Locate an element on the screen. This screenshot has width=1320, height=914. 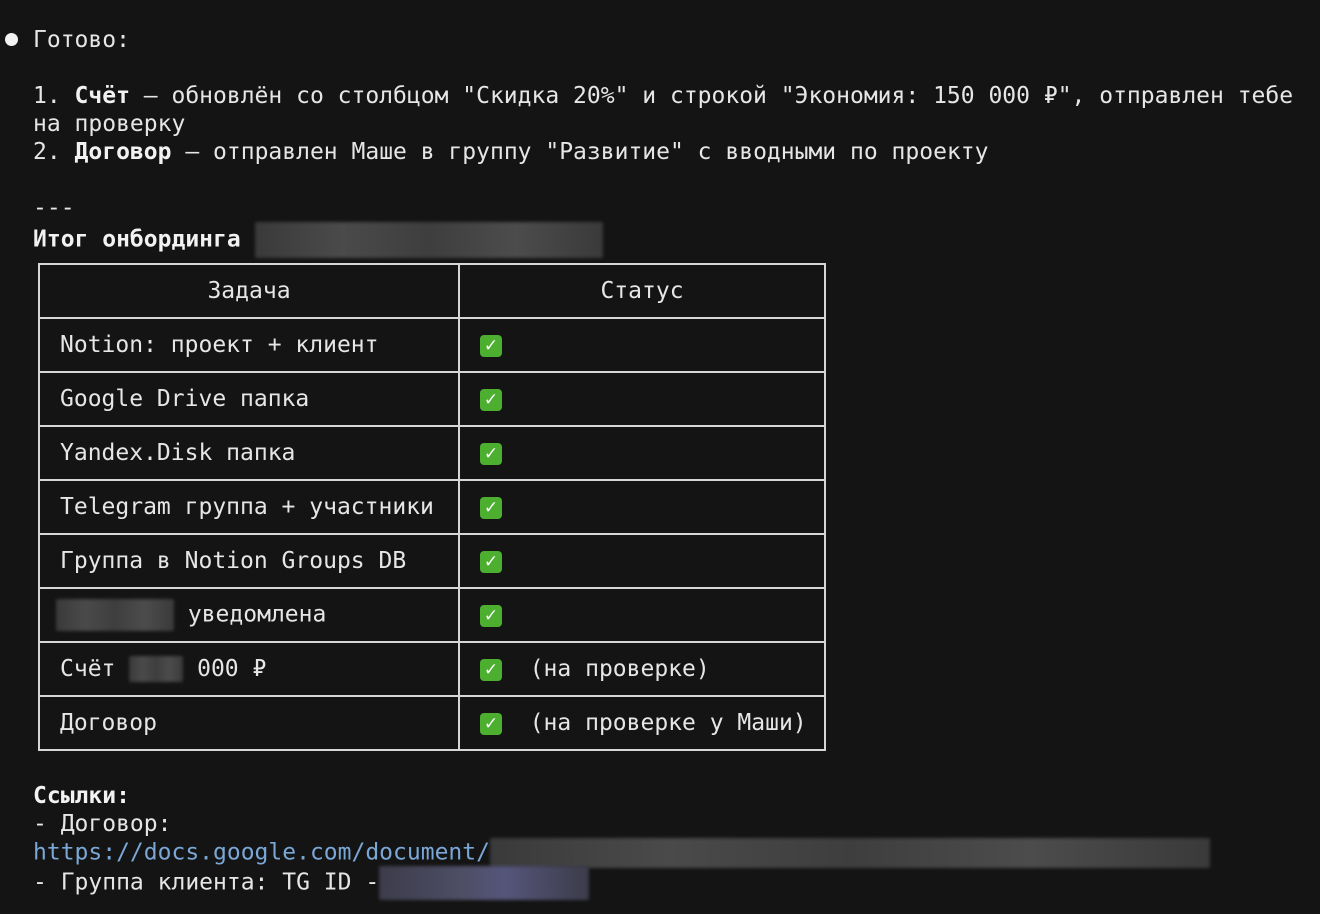
status-note: (на проверке у Маши) is located at coordinates (668, 723).